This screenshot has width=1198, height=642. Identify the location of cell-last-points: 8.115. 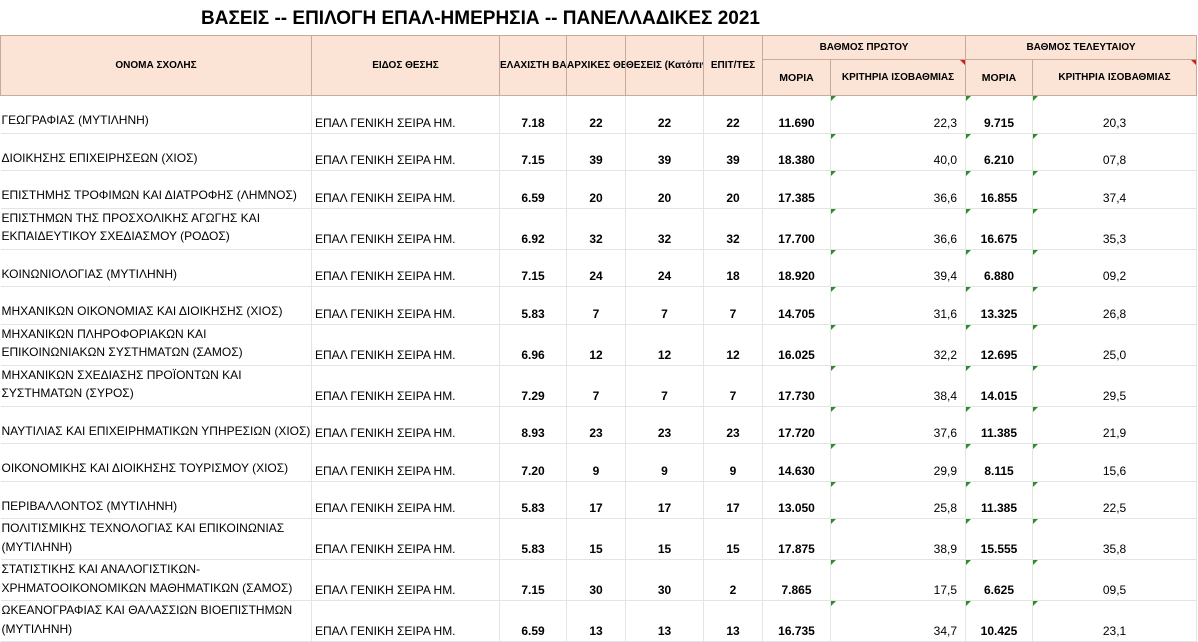
(999, 462).